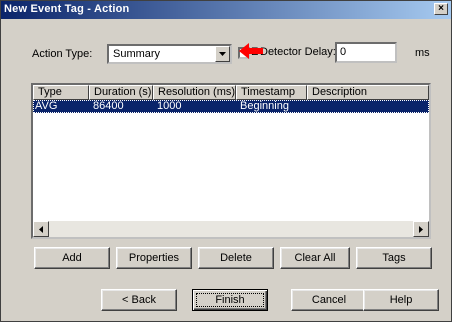  I want to click on finish-focus-rect, so click(230, 300).